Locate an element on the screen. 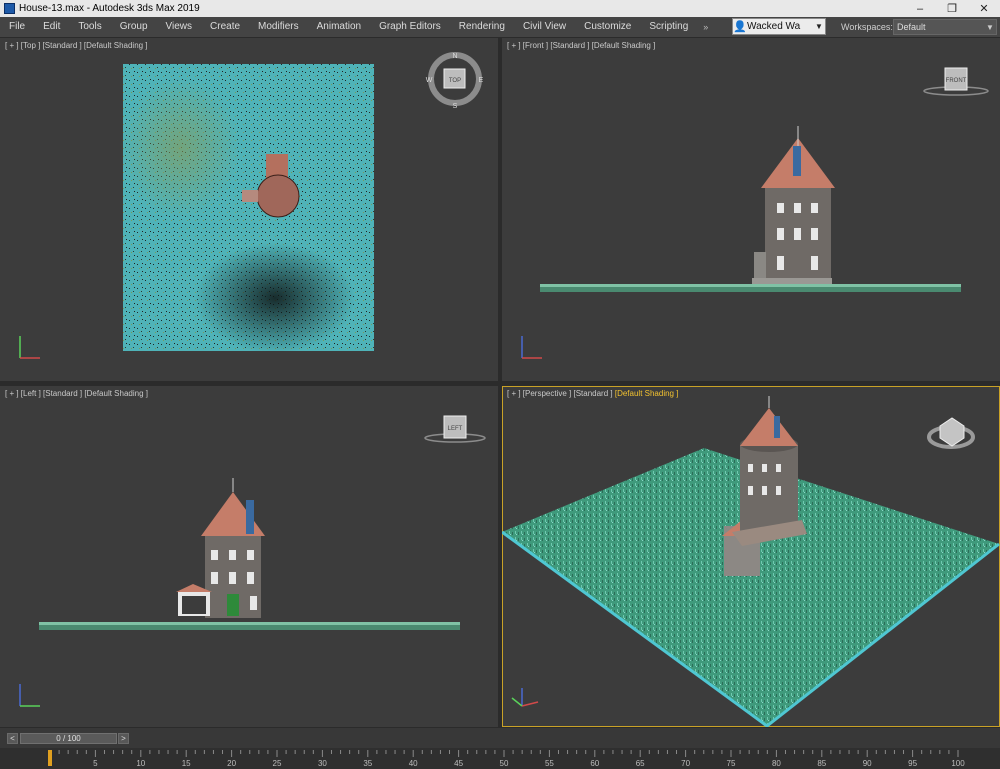  menu-scripting: Scripting is located at coordinates (668, 27).